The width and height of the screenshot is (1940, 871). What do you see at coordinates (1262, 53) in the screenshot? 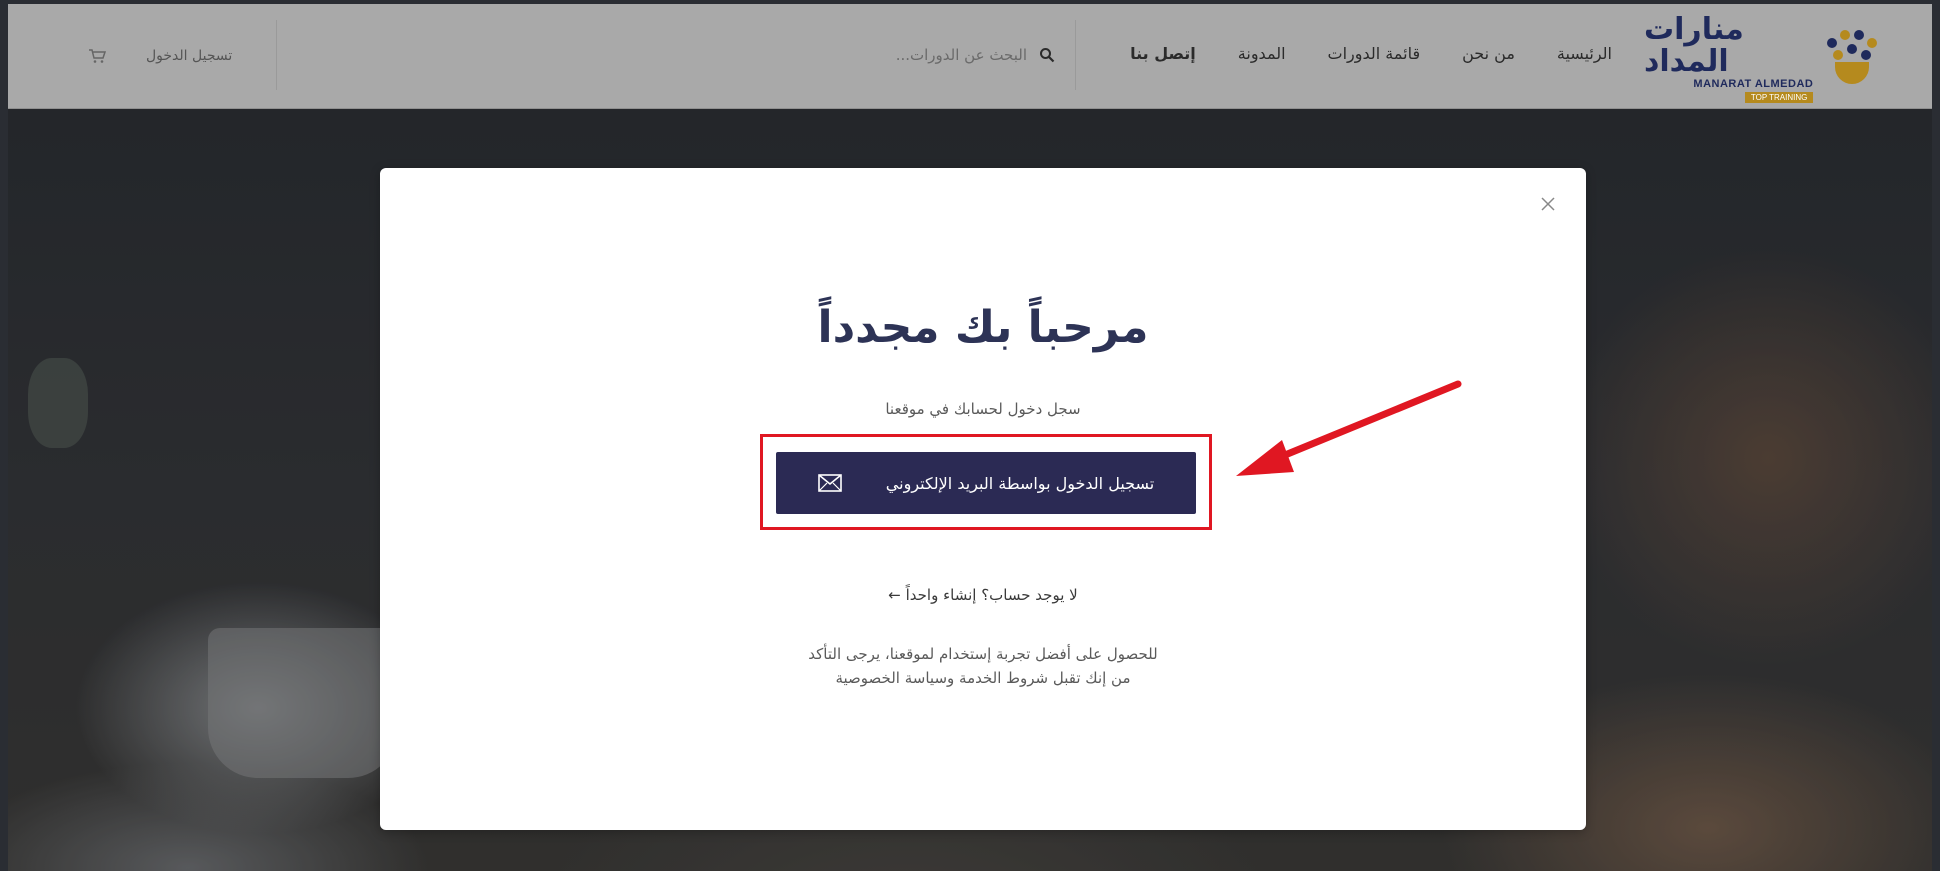
I see `nav-blog: المدونة` at bounding box center [1262, 53].